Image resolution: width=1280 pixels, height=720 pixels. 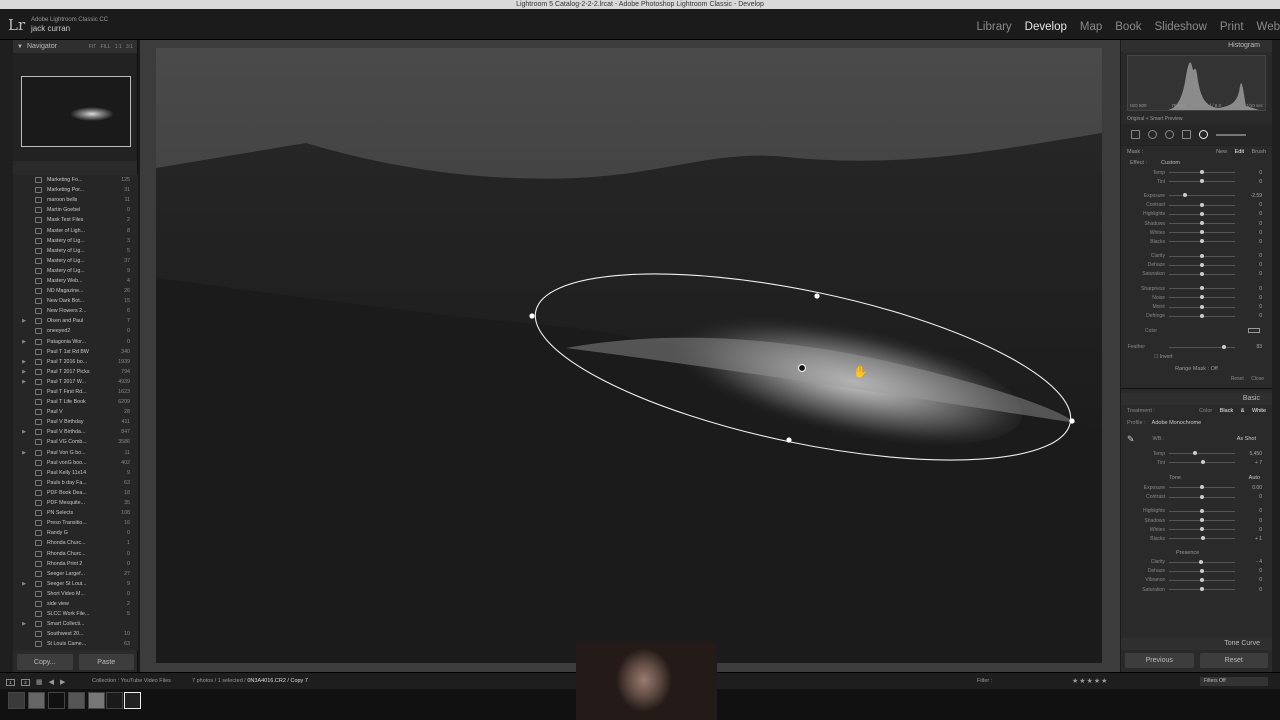 I want to click on filters-select: Filters Off, so click(x=1234, y=681).